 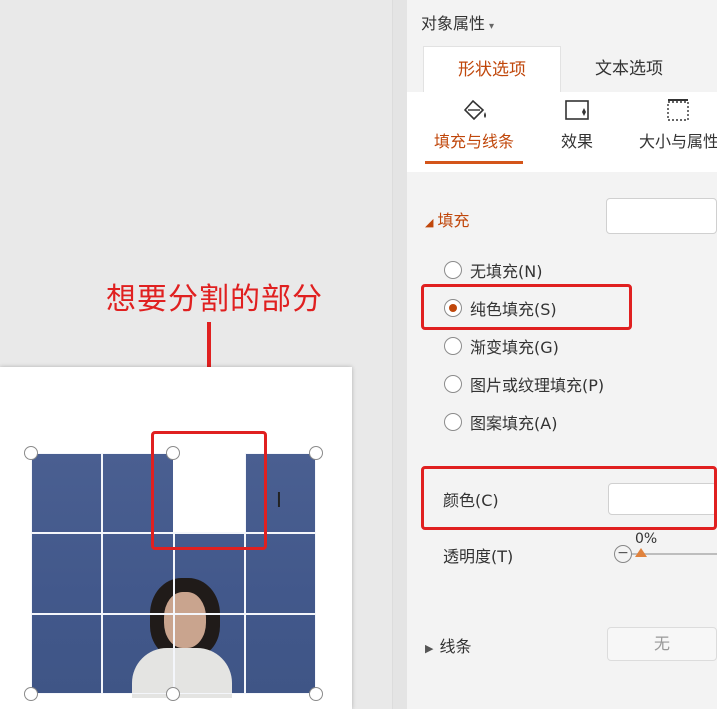 I want to click on subtab-size-properties-label: 大小与属性, so click(x=678, y=141).